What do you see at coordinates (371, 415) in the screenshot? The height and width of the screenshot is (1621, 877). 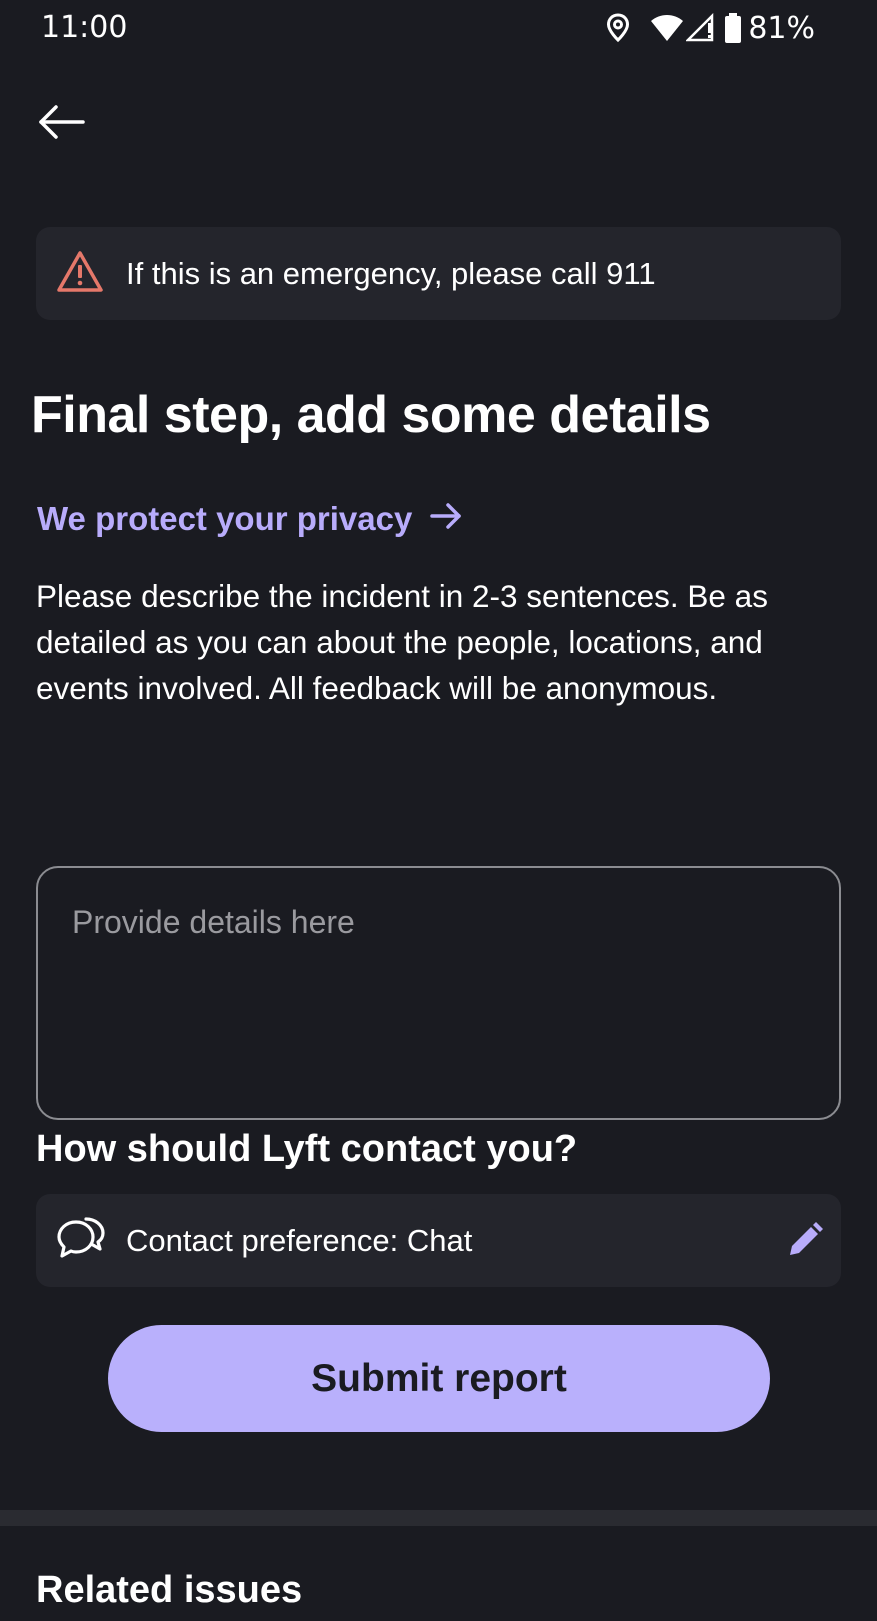 I see `page-title: Final step, add some details` at bounding box center [371, 415].